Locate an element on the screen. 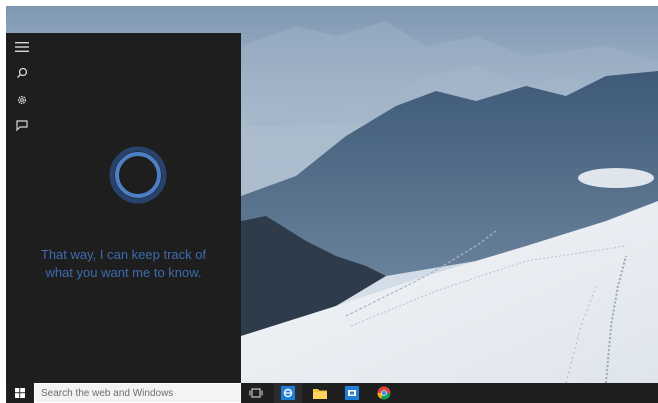  feedback-icon is located at coordinates (22, 126).